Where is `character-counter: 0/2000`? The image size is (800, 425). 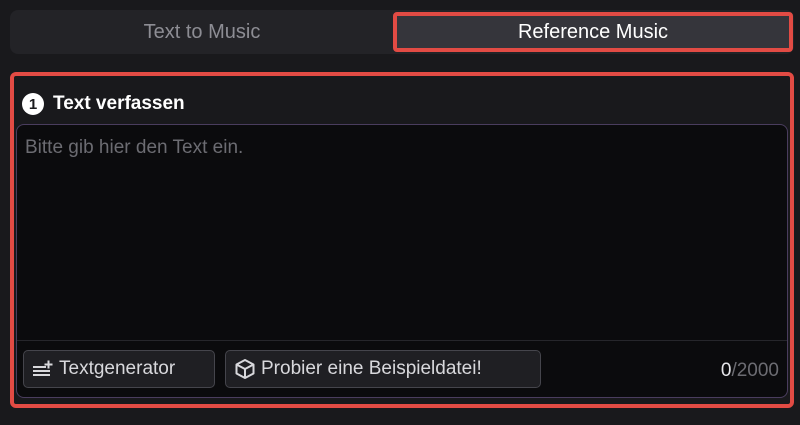 character-counter: 0/2000 is located at coordinates (750, 371).